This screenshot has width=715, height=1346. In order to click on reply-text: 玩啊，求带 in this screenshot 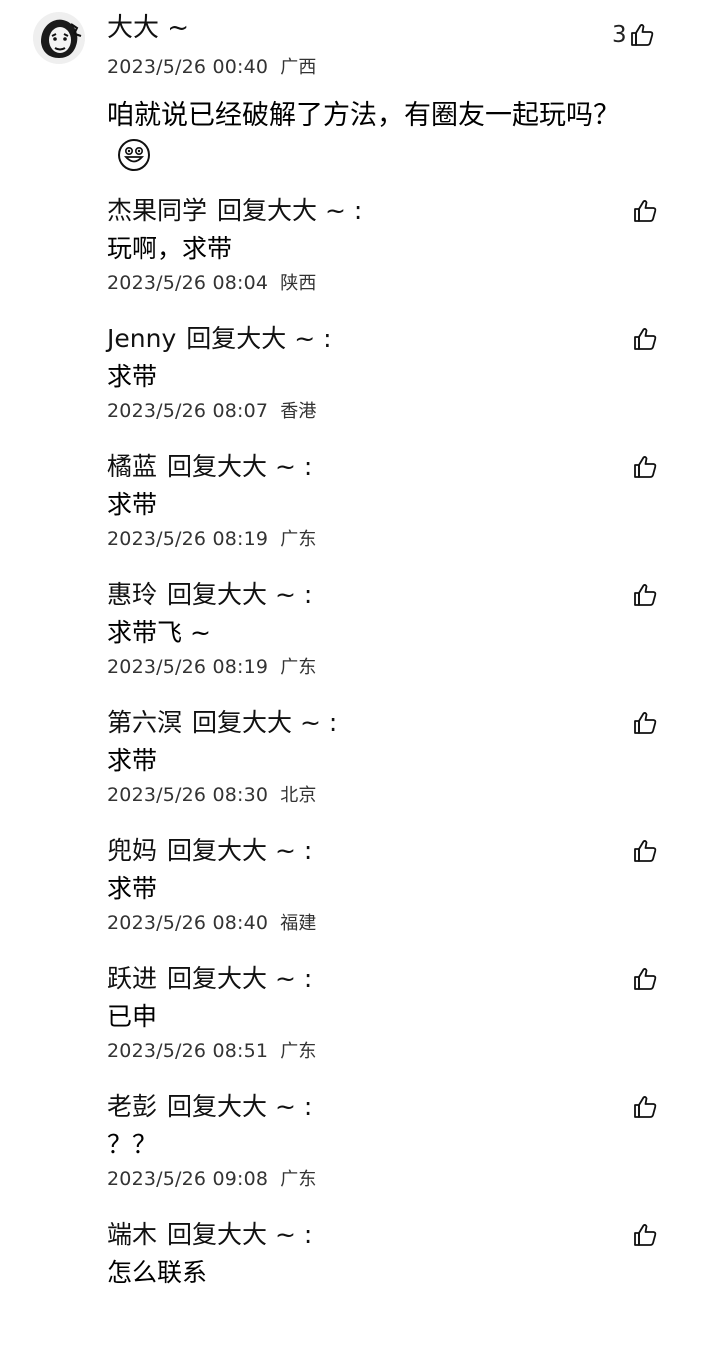, I will do `click(170, 248)`.